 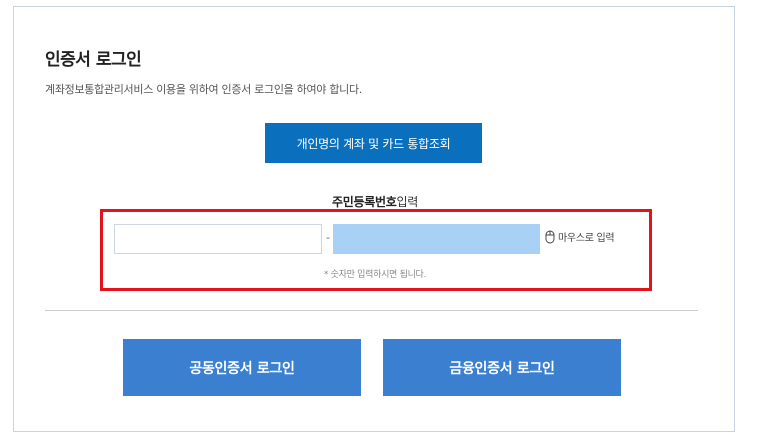 What do you see at coordinates (436, 239) in the screenshot?
I see `rrn-back-input` at bounding box center [436, 239].